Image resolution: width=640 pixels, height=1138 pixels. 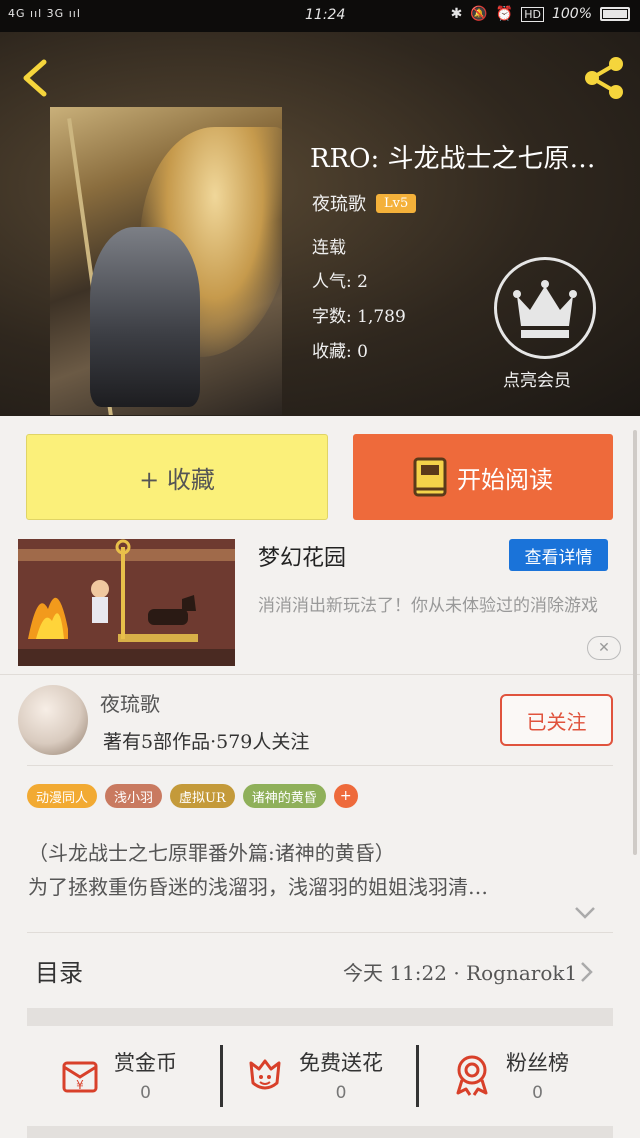 I want to click on follow-button: 已关注, so click(x=556, y=720).